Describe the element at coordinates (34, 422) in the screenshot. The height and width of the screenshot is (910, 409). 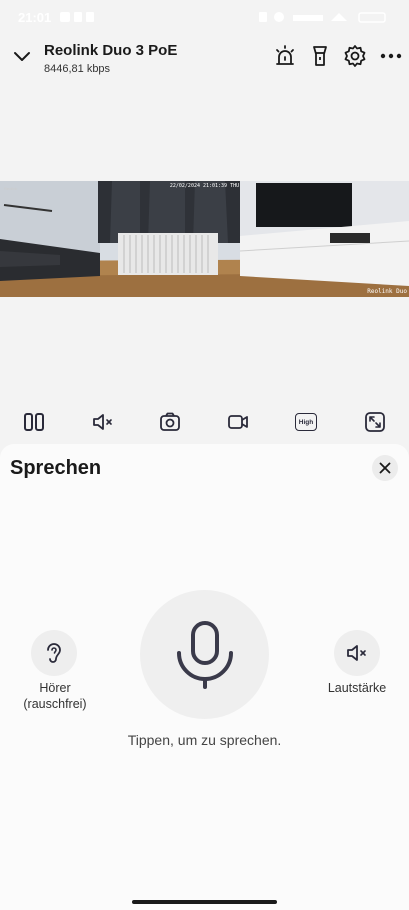
I see `split-view-icon` at that location.